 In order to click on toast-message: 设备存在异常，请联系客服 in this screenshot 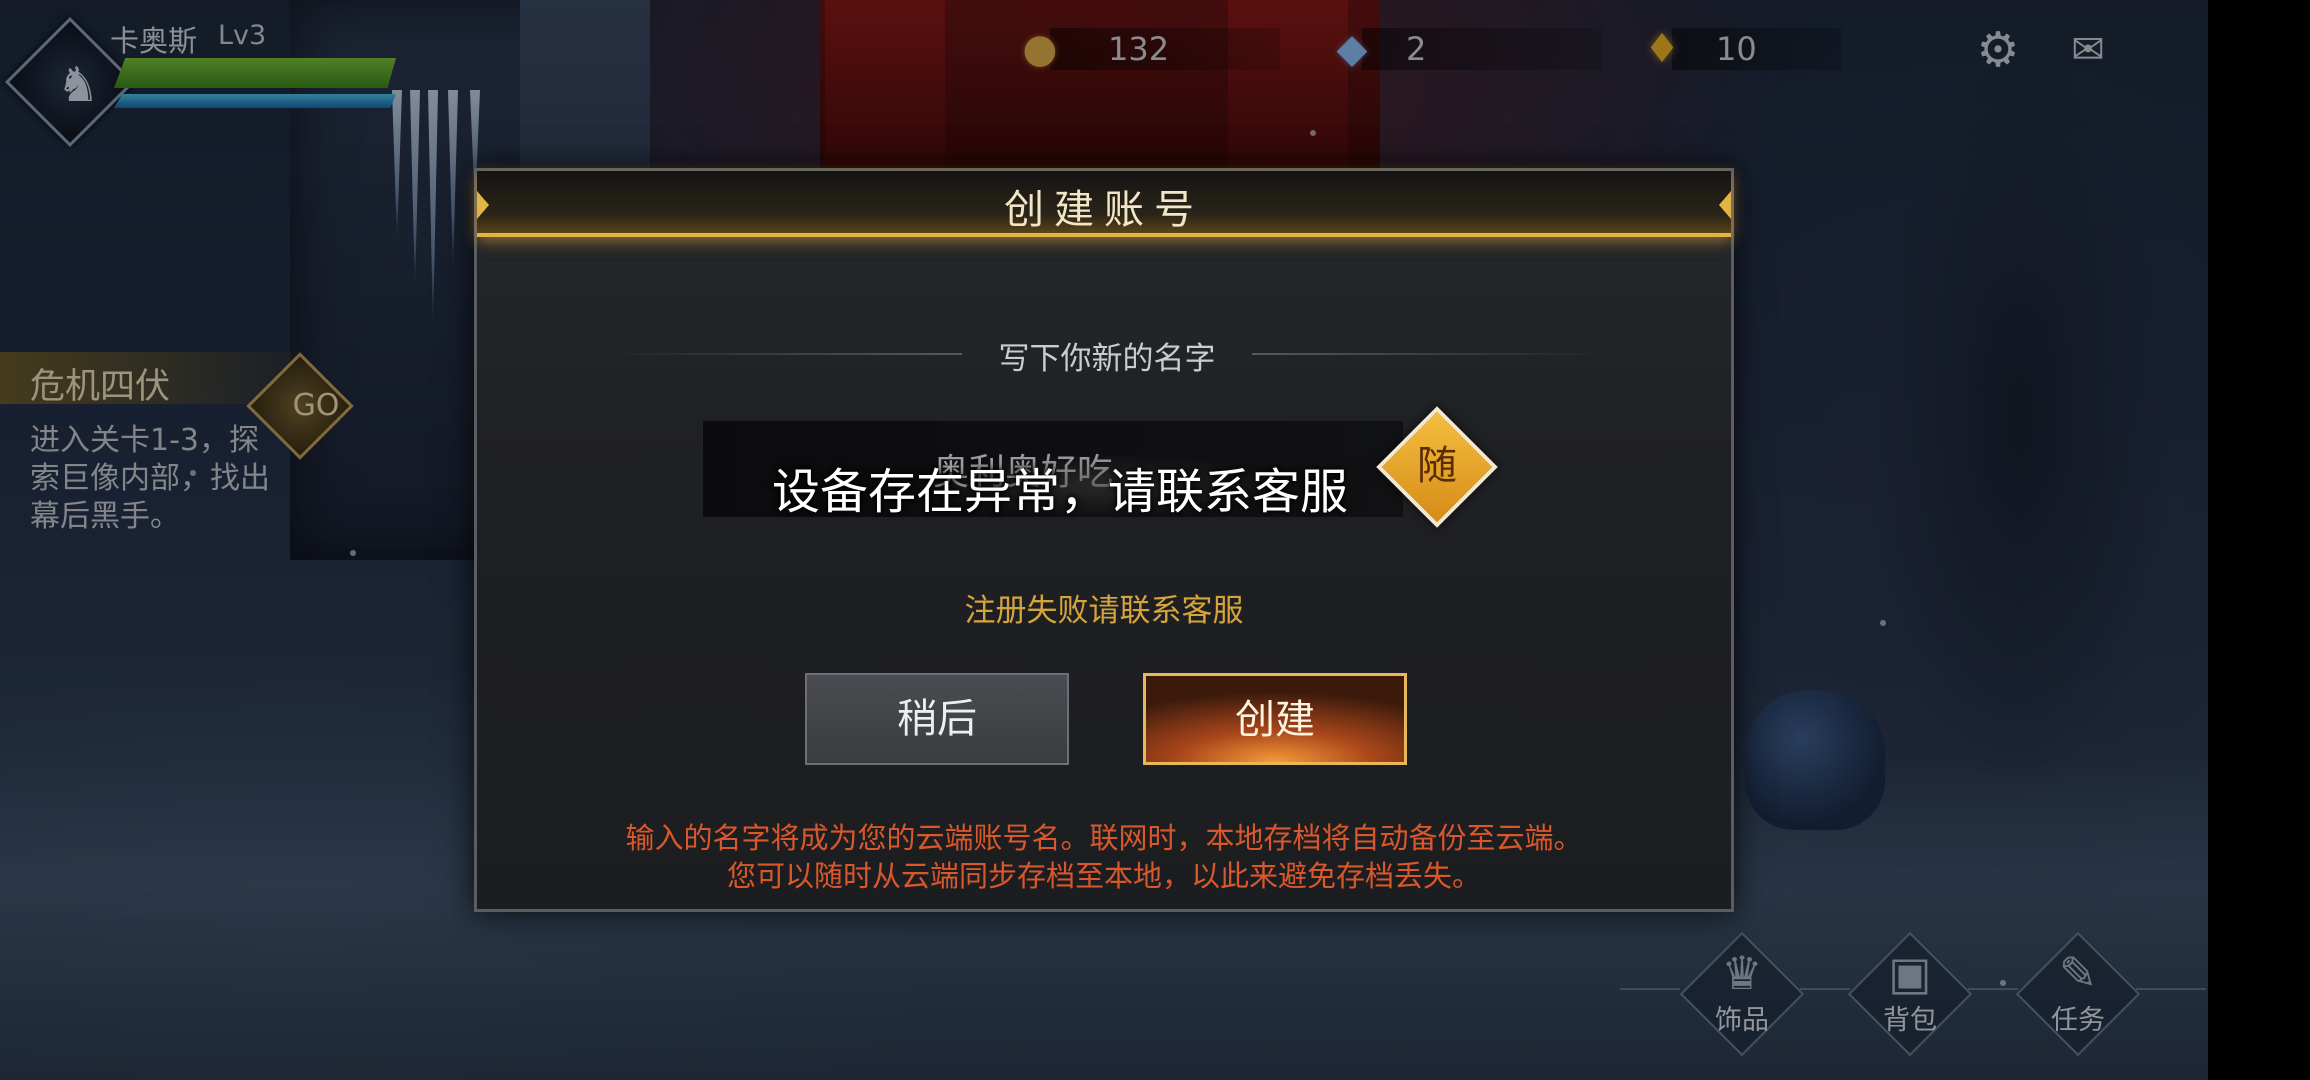, I will do `click(1059, 492)`.